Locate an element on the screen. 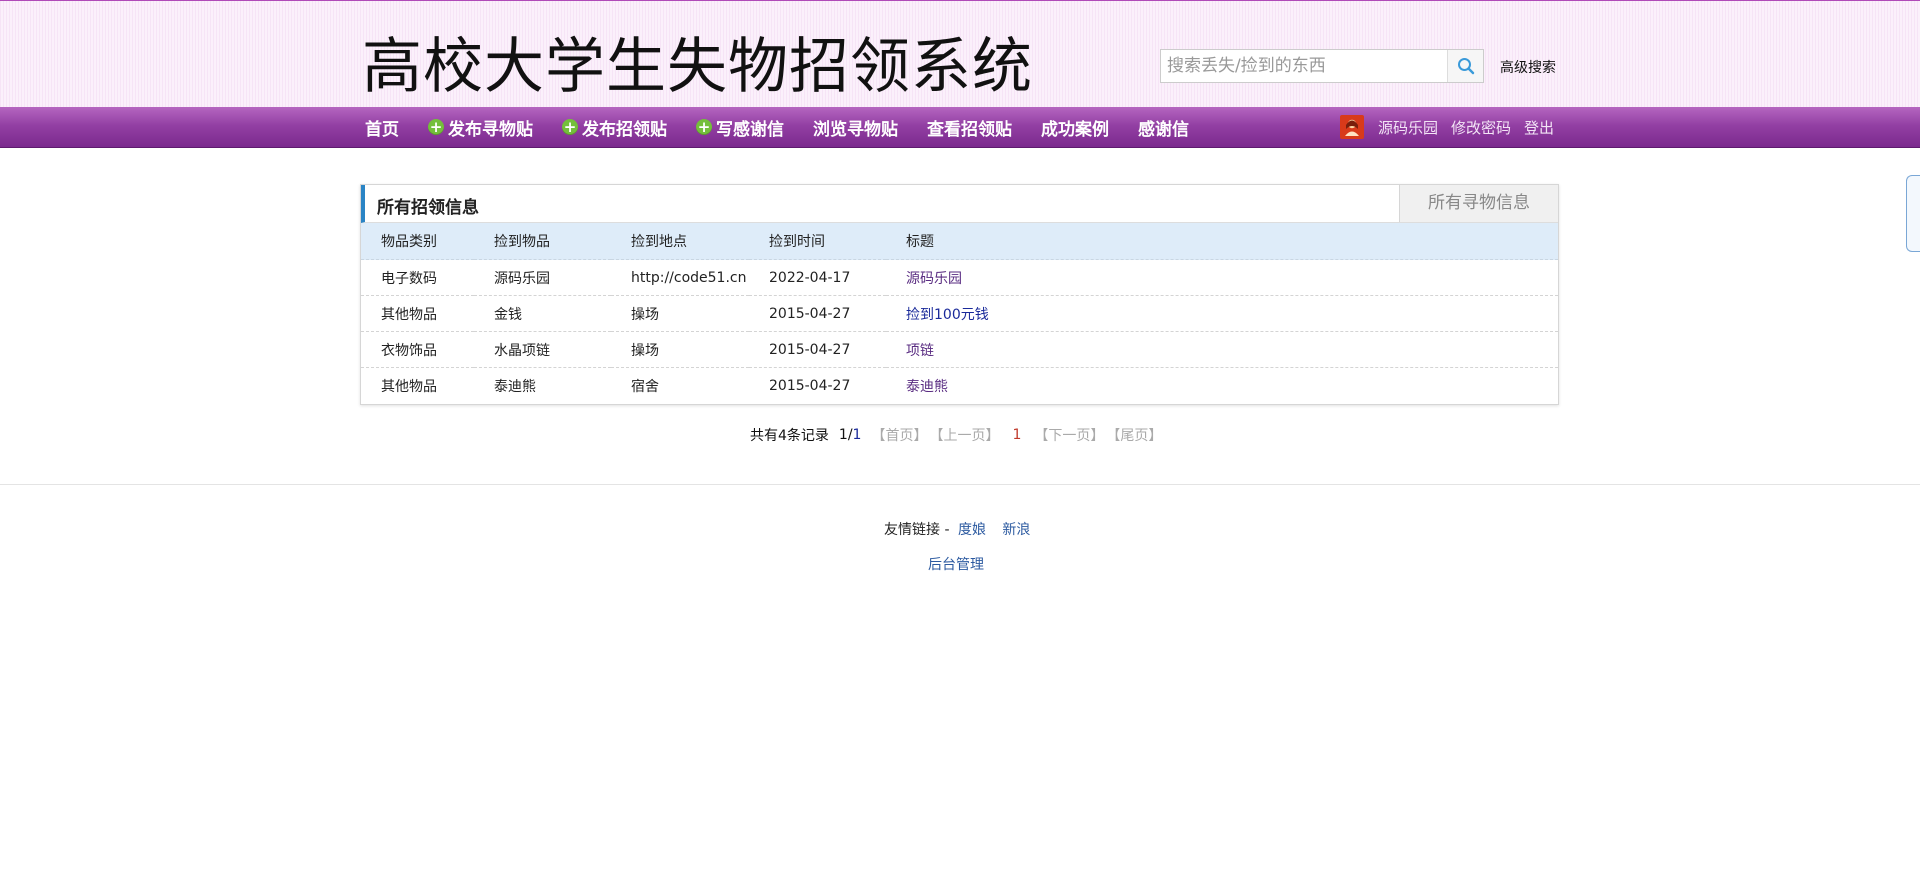 Image resolution: width=1920 pixels, height=874 pixels. friend-link-sina: 新浪 is located at coordinates (1016, 530).